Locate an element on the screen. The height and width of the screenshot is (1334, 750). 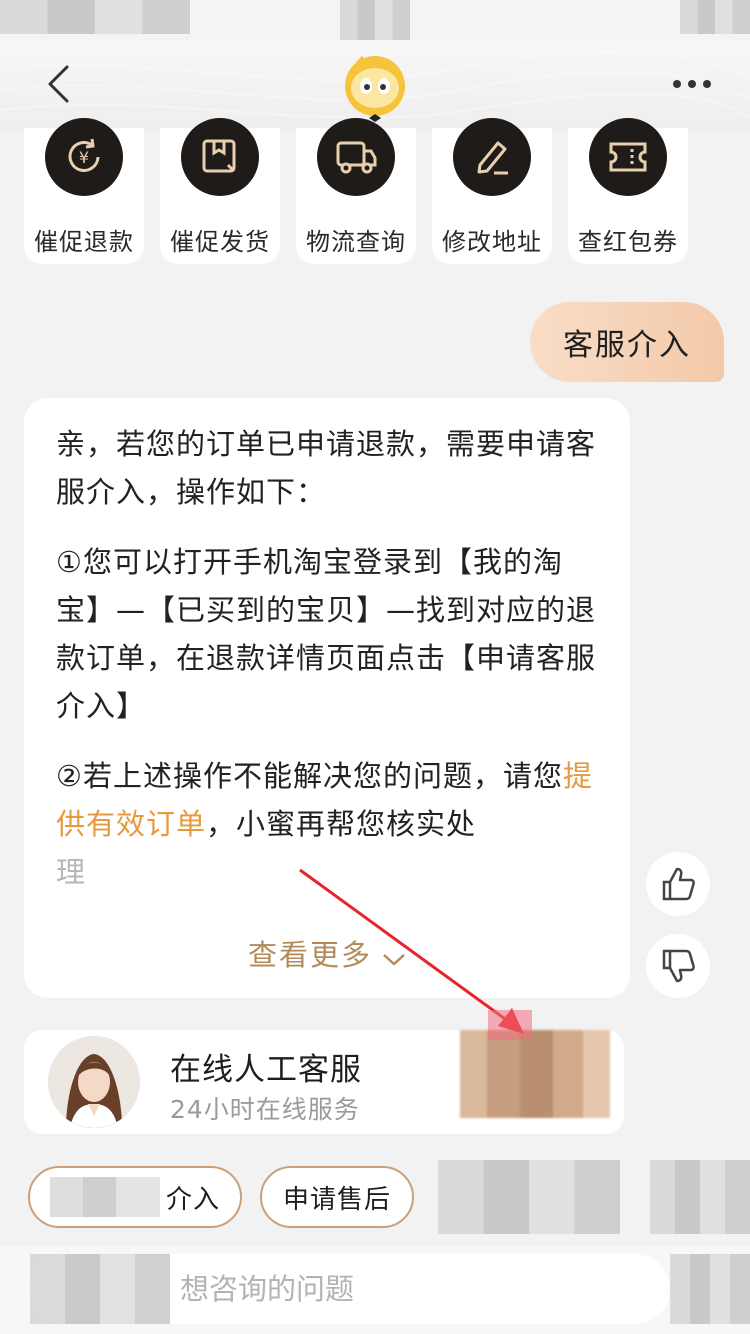
thumbs-down-icon is located at coordinates (678, 966).